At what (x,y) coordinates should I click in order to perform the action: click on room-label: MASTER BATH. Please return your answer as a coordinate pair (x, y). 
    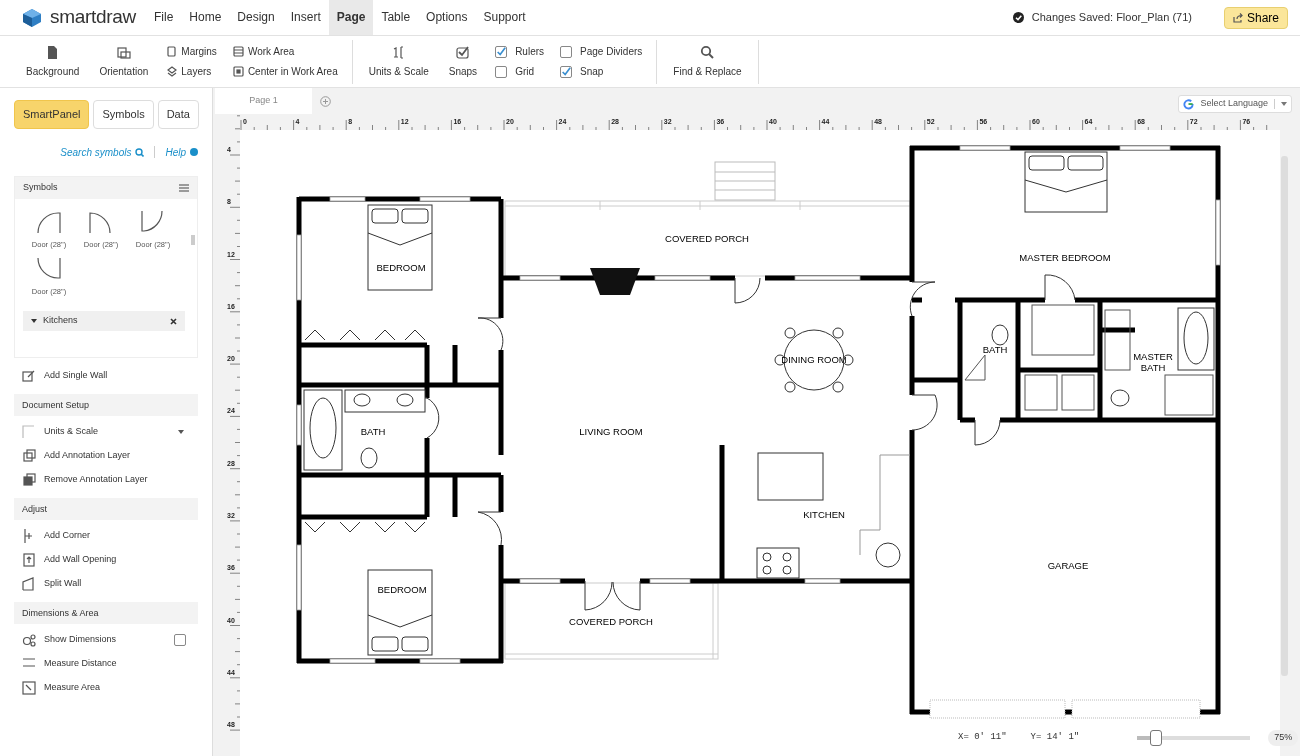
    Looking at the image, I should click on (1153, 362).